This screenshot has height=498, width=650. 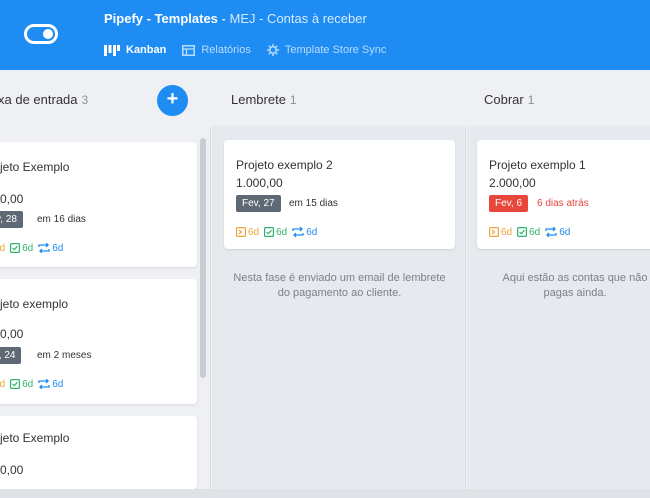 What do you see at coordinates (298, 18) in the screenshot?
I see `pipe-name: MEJ - Contas à receber` at bounding box center [298, 18].